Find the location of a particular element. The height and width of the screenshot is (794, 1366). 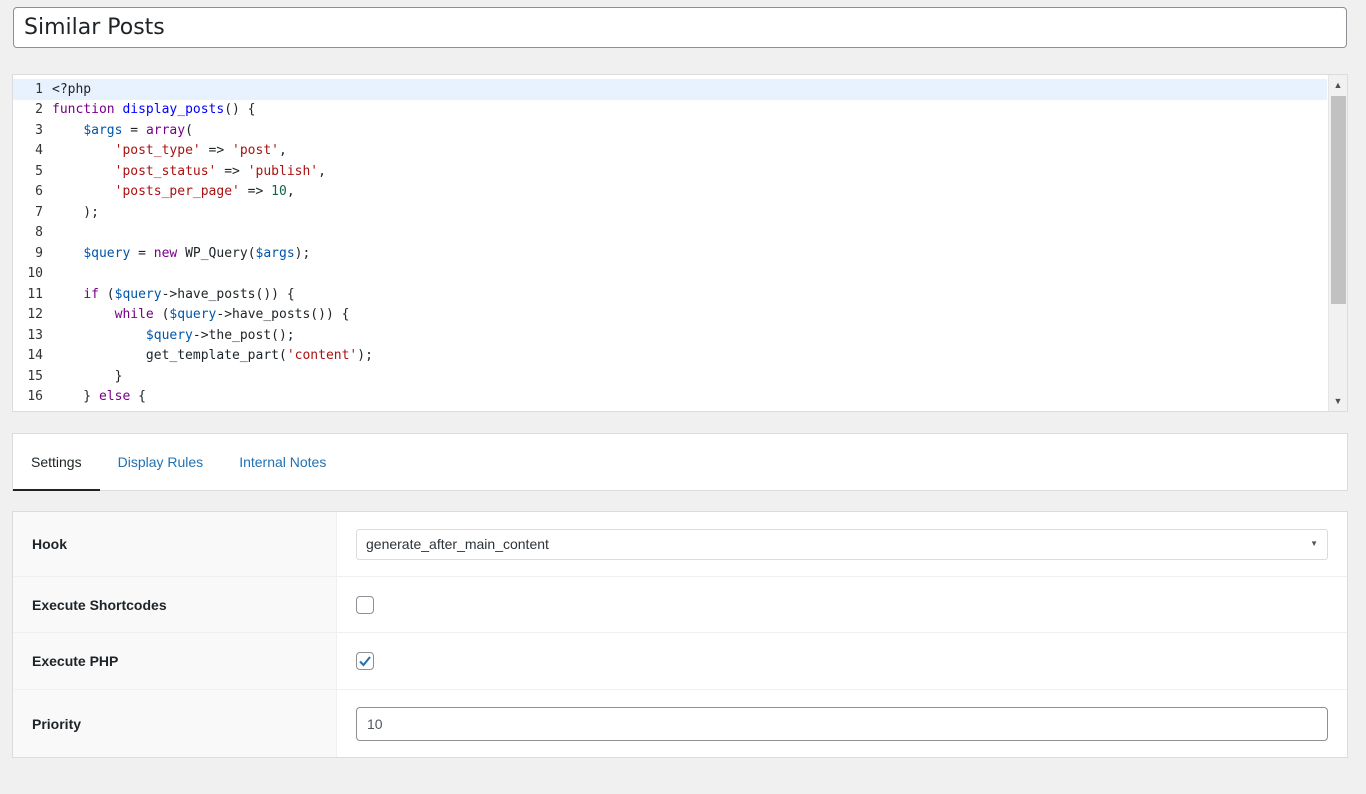

code-line: 15 } is located at coordinates (670, 376).